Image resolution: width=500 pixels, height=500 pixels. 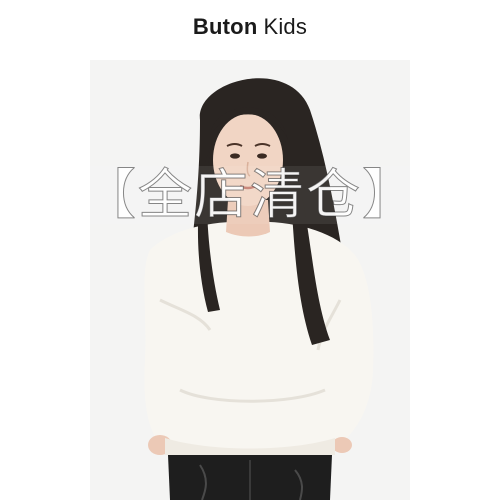 I want to click on banner-text: 【全店清仓】, so click(x=250, y=195).